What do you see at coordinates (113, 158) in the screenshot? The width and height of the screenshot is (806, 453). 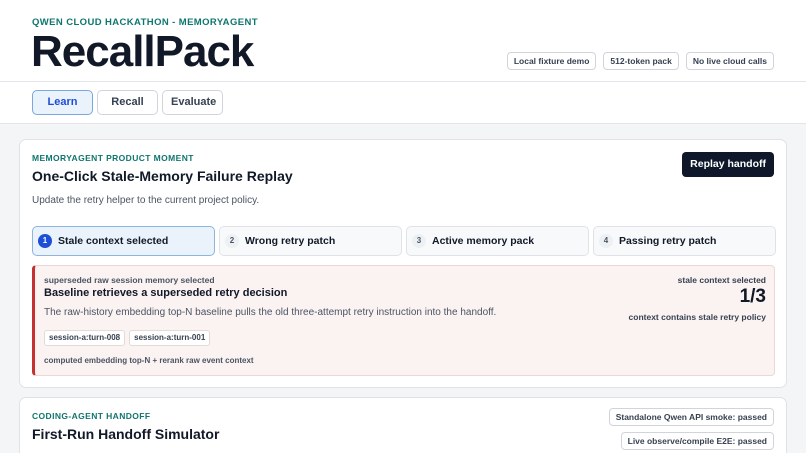 I see `moment-eyebrow: MEMORYAGENT PRODUCT MOMENT` at bounding box center [113, 158].